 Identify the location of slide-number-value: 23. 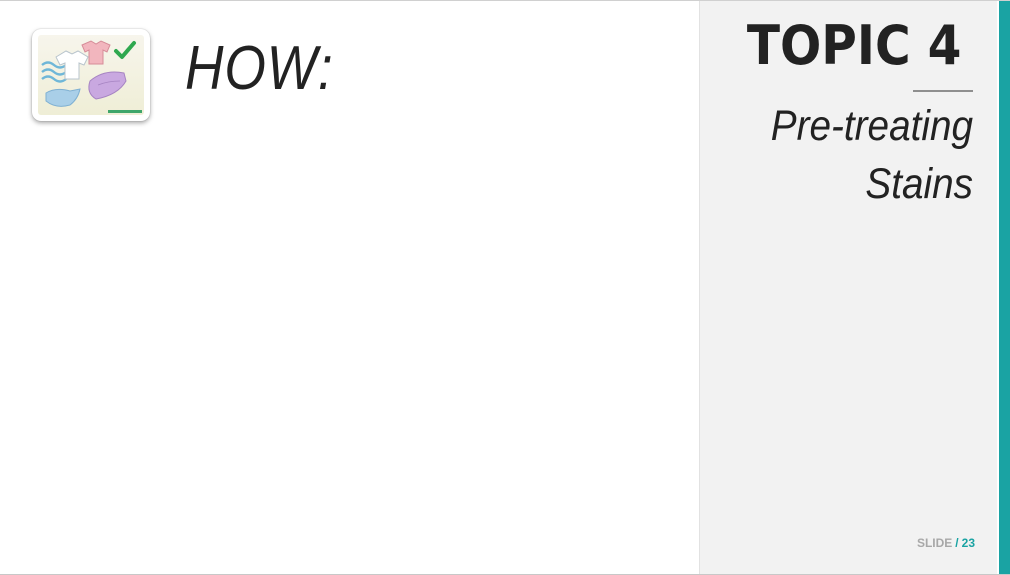
(968, 543).